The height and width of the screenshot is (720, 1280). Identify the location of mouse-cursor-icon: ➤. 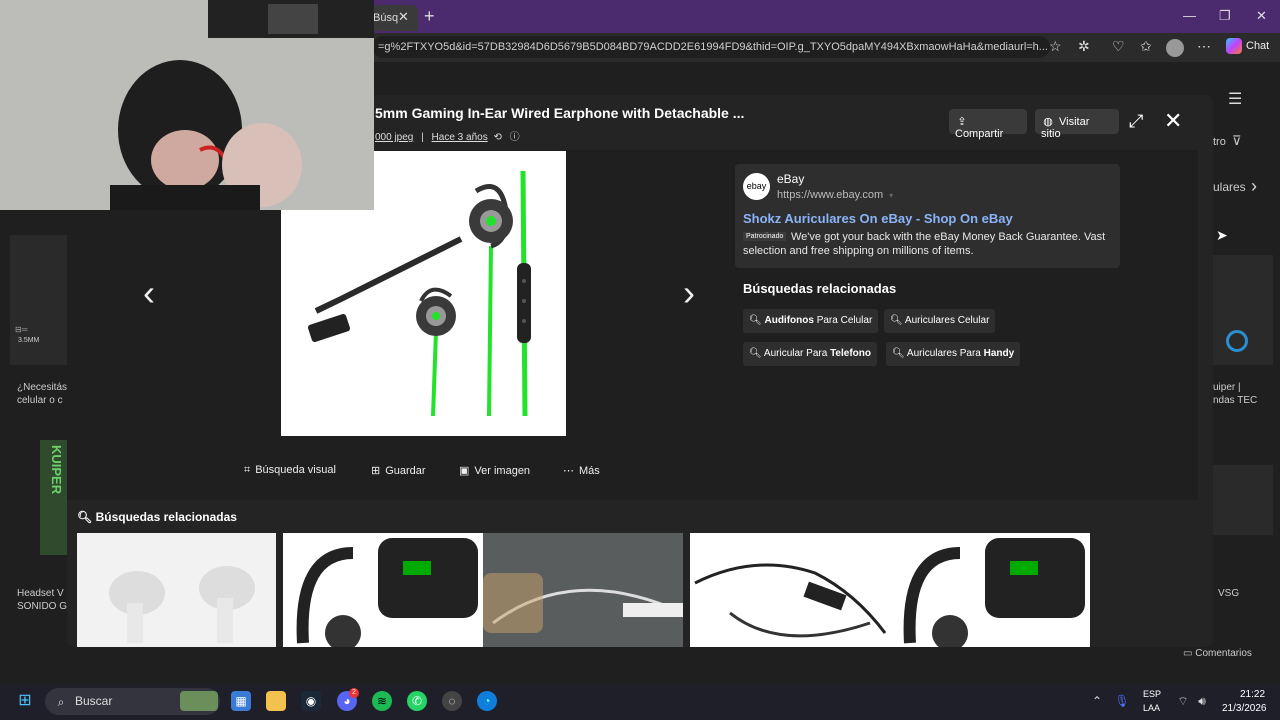
(1222, 235).